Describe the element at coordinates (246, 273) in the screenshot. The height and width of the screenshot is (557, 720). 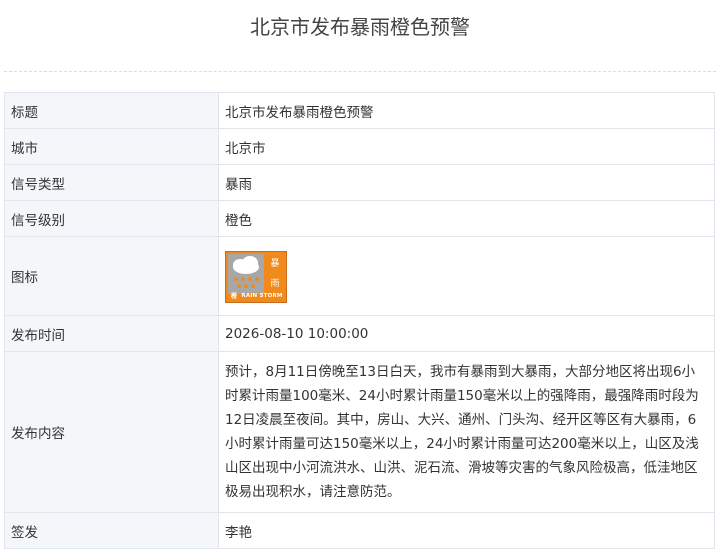
I see `cloud-rain-icon` at that location.